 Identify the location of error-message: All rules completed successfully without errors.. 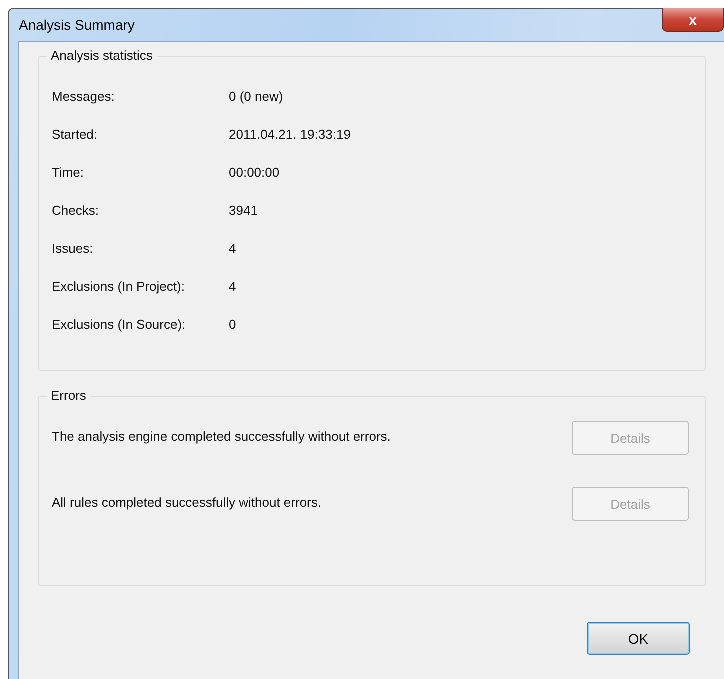
(187, 503).